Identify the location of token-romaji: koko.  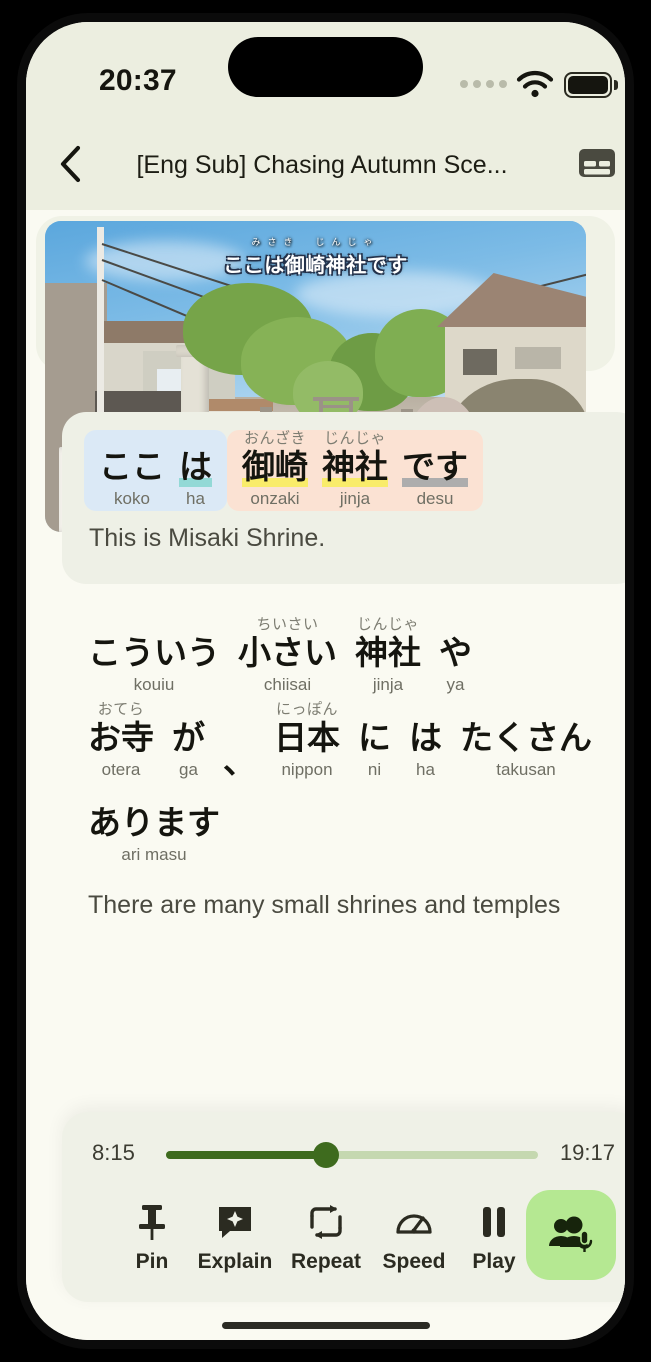
(132, 498).